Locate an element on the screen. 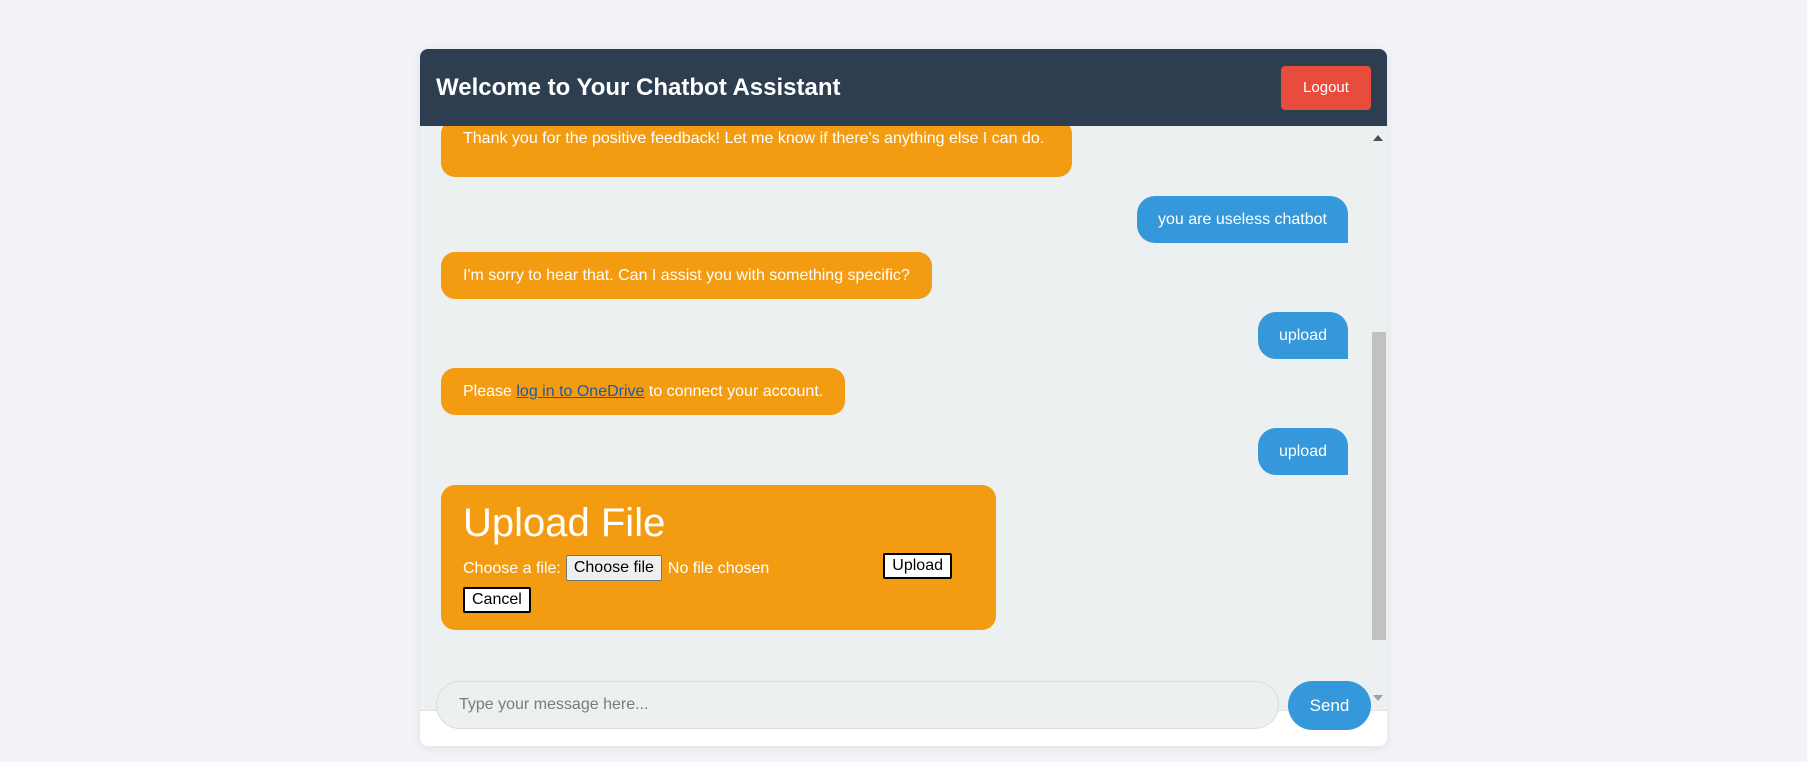 This screenshot has height=762, width=1807. scroll-up-arrow-icon is located at coordinates (1378, 138).